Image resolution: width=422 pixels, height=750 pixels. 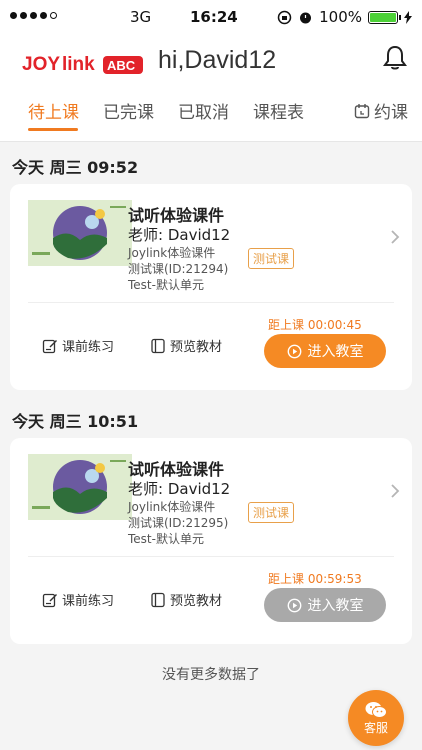 I want to click on charging-icon, so click(x=408, y=17).